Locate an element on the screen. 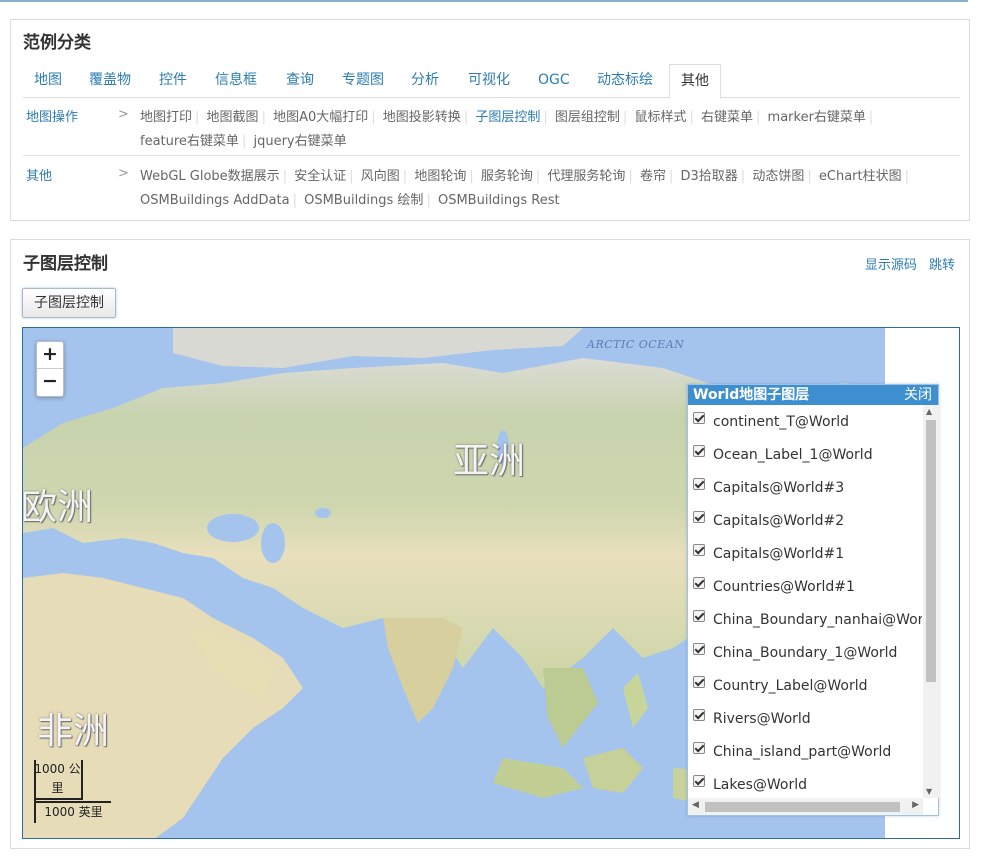  sublayer-item: China_Boundary_1@World is located at coordinates (805, 652).